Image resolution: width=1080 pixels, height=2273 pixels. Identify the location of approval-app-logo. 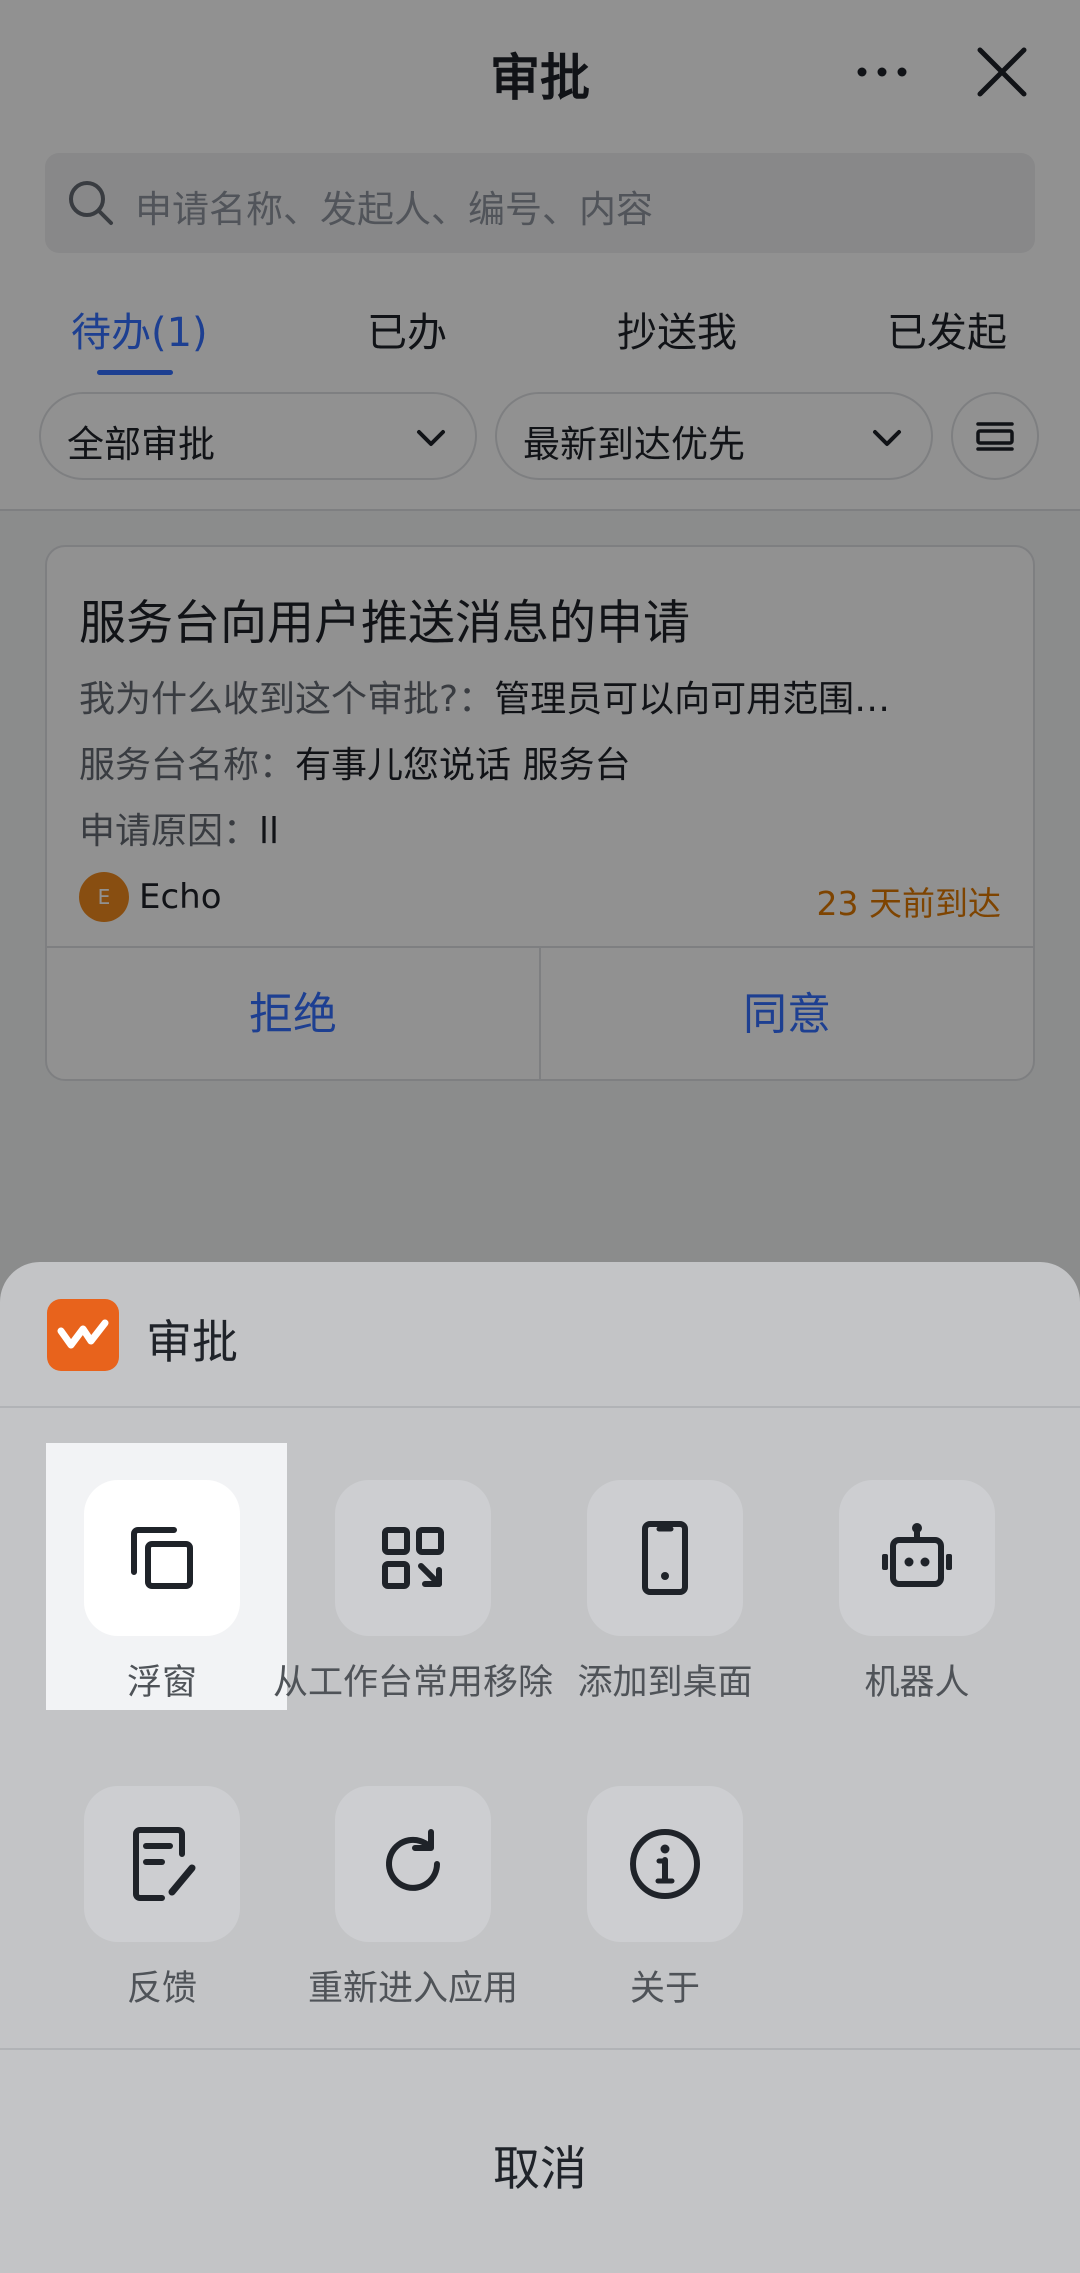
(83, 1335).